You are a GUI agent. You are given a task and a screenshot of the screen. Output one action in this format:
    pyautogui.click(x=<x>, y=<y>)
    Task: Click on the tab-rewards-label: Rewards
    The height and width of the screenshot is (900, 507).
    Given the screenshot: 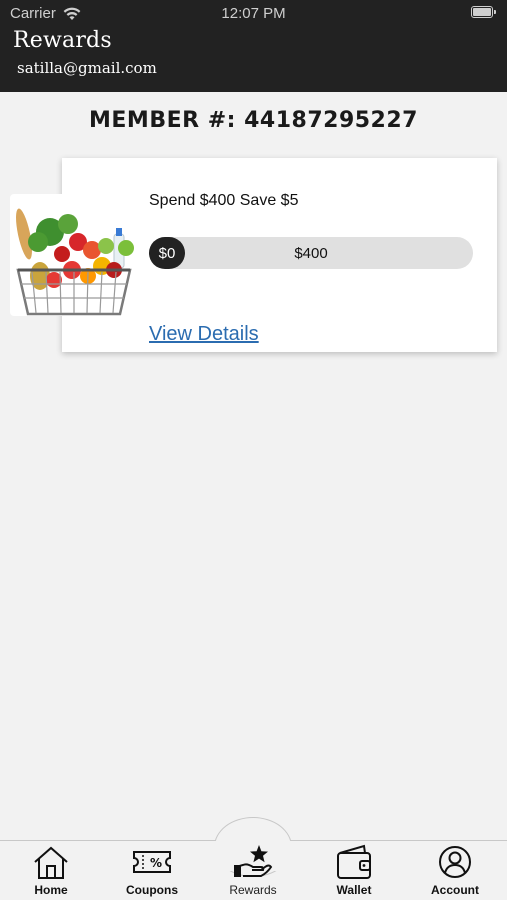 What is the action you would take?
    pyautogui.click(x=253, y=890)
    